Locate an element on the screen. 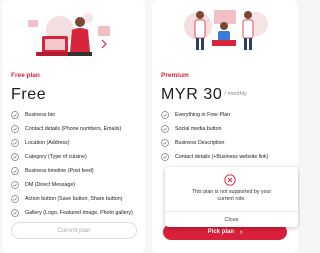  feature-item: Social media button is located at coordinates (225, 129).